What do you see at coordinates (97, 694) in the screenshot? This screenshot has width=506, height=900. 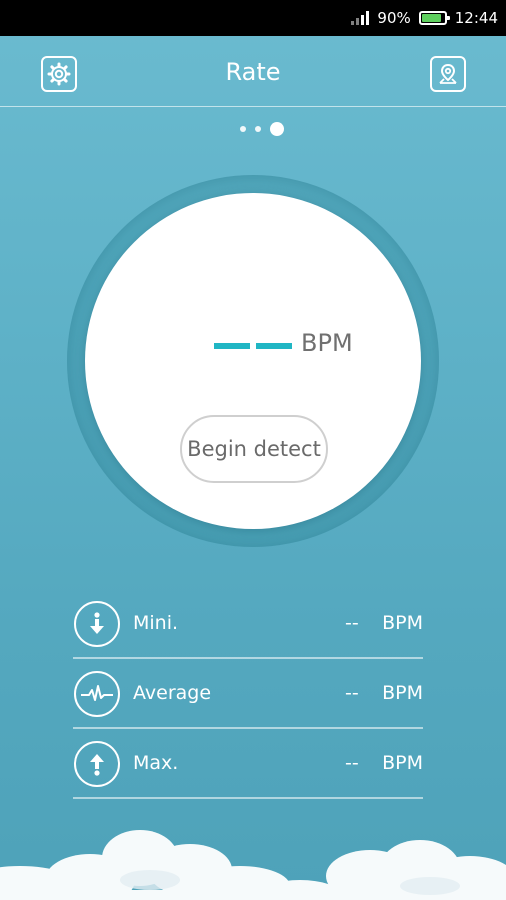 I see `heartbeat-icon` at bounding box center [97, 694].